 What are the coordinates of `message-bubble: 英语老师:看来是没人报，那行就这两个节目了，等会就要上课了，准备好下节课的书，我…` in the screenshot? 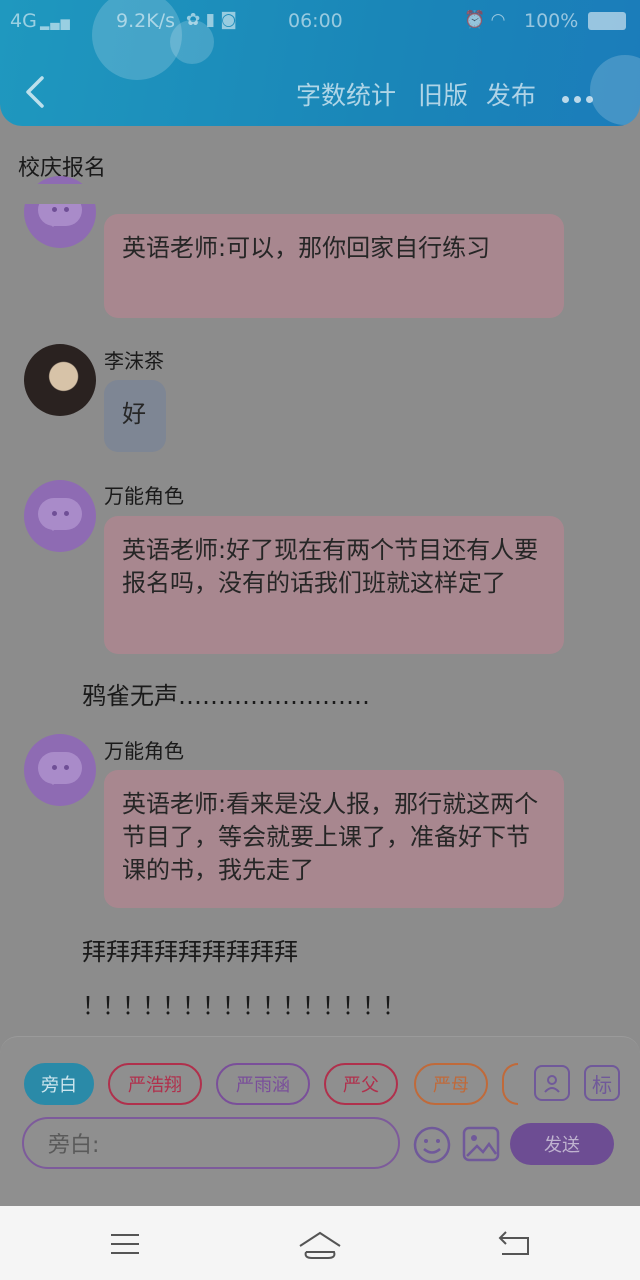 It's located at (334, 839).